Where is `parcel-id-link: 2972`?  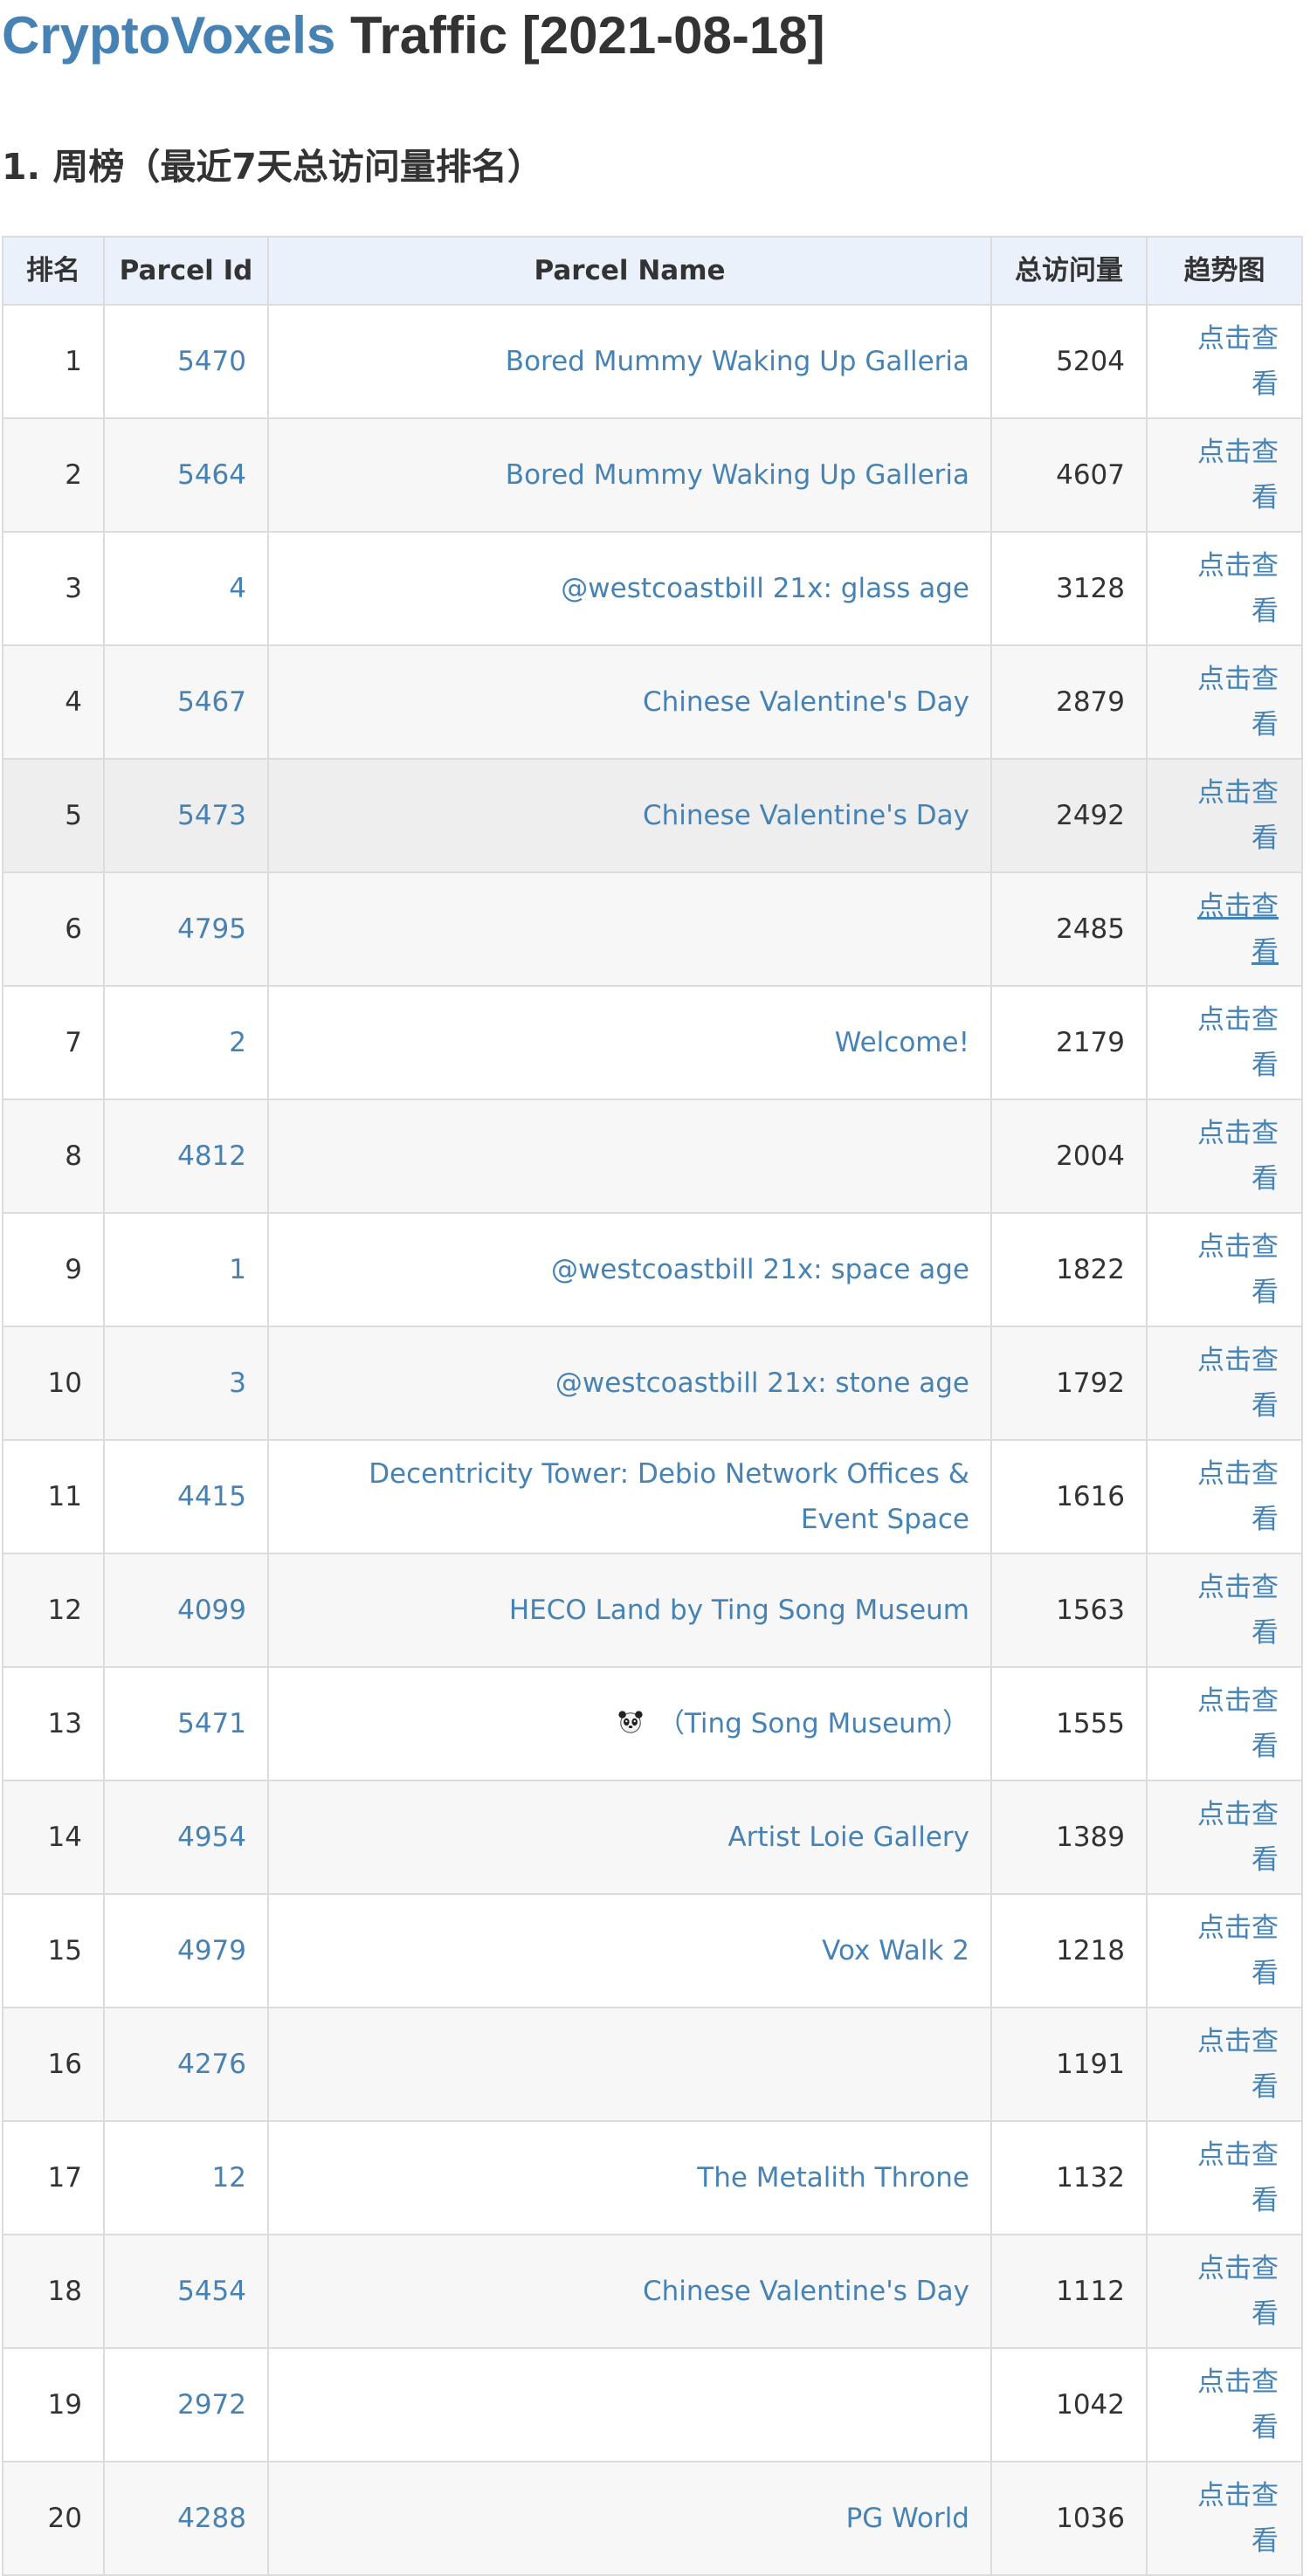 parcel-id-link: 2972 is located at coordinates (211, 2405).